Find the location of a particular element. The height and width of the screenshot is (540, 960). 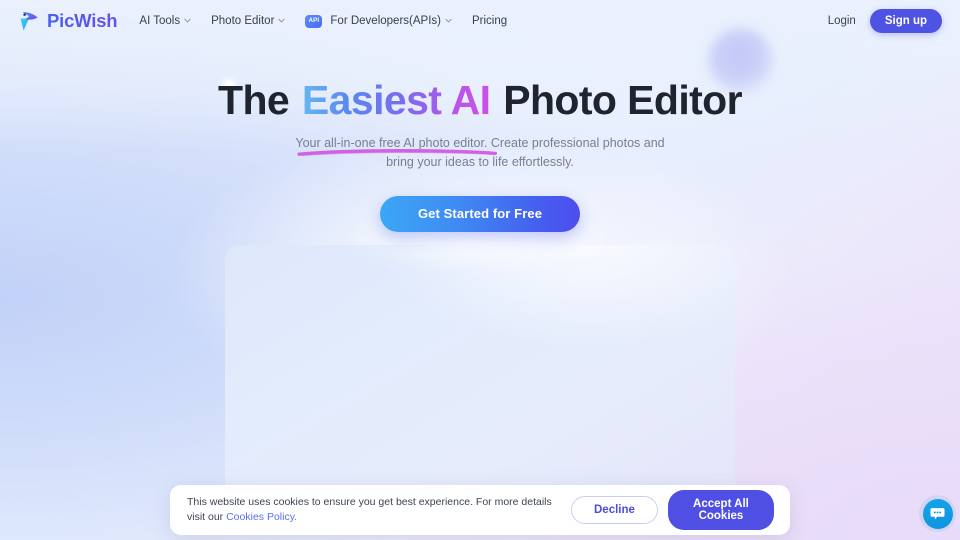

picwish-bird-logo-icon is located at coordinates (29, 21).